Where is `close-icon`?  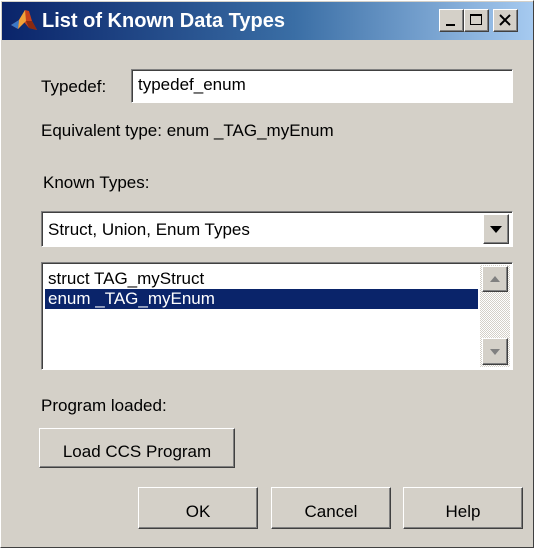 close-icon is located at coordinates (505, 20).